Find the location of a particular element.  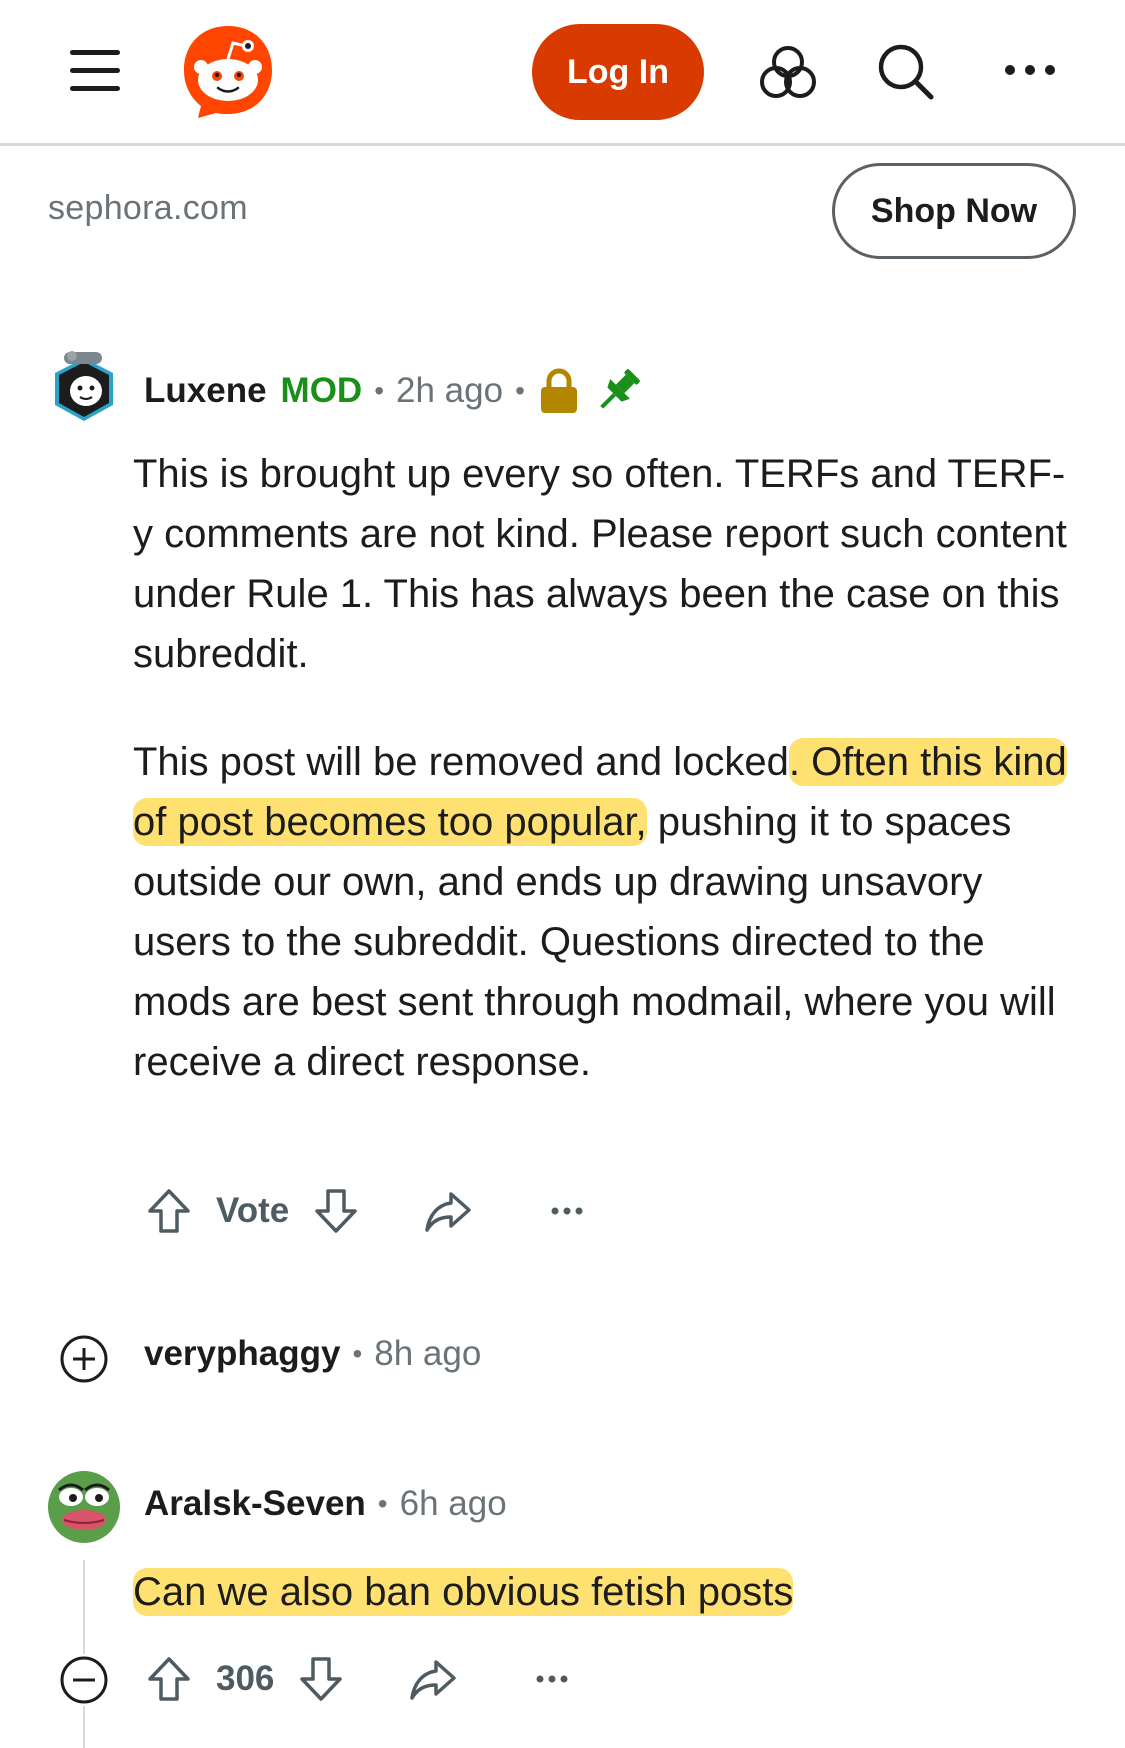

comment-meta: veryphaggy • 8h ago is located at coordinates (312, 1354).